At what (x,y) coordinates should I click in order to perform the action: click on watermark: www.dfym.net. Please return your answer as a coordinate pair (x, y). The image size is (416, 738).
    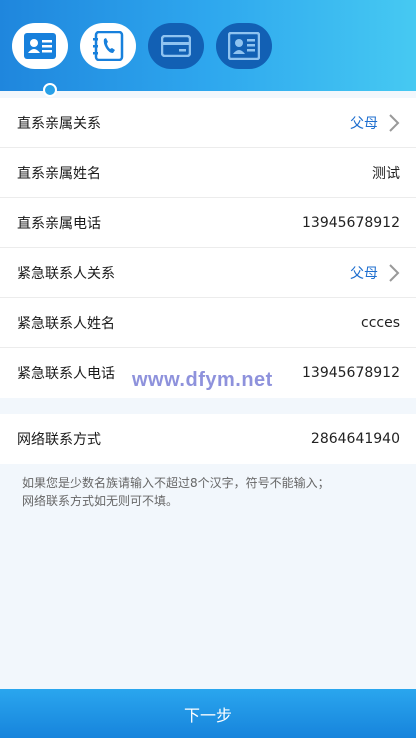
    Looking at the image, I should click on (202, 380).